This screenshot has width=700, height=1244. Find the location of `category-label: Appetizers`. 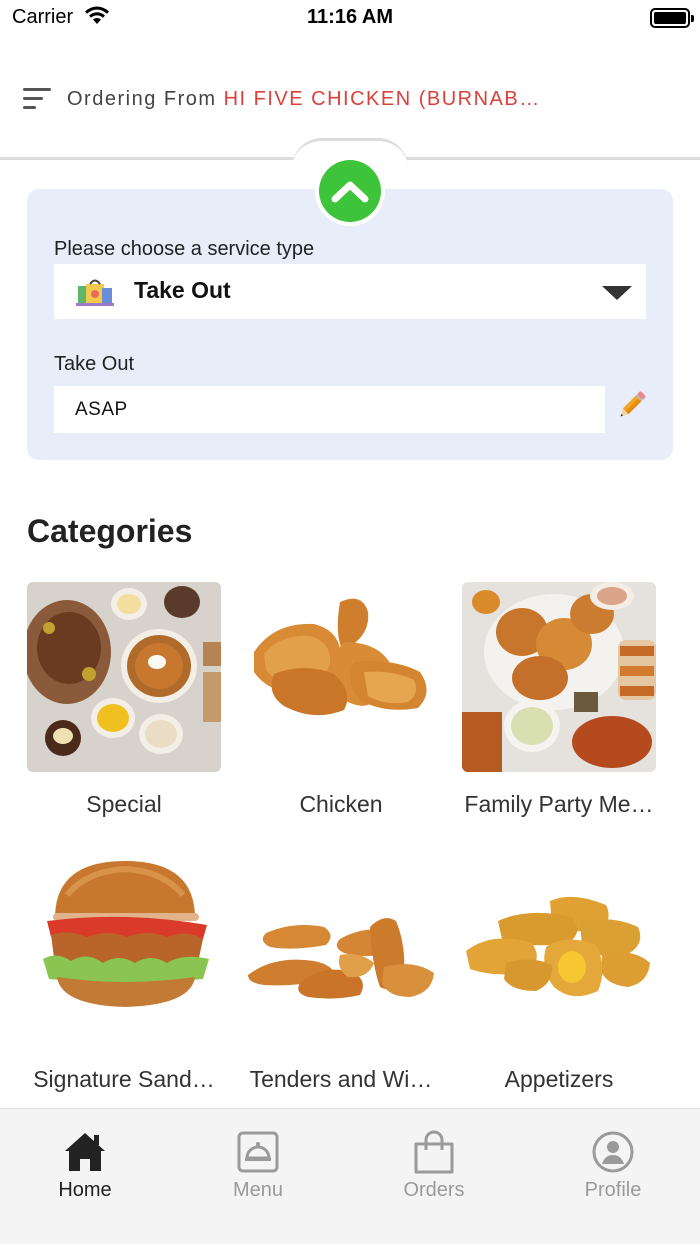

category-label: Appetizers is located at coordinates (559, 1079).